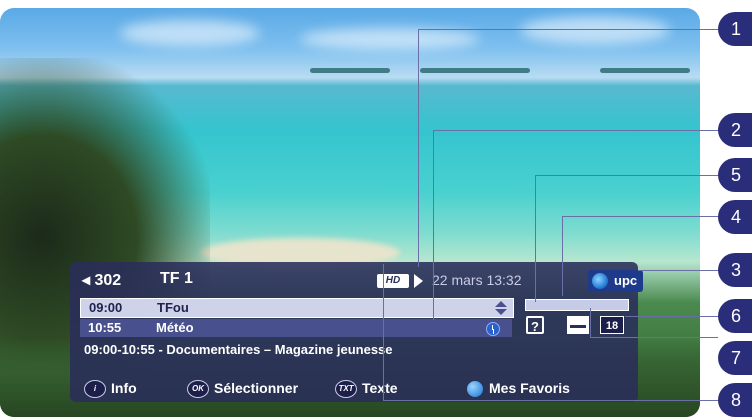  What do you see at coordinates (256, 388) in the screenshot?
I see `legend-select-label: Sélectionner` at bounding box center [256, 388].